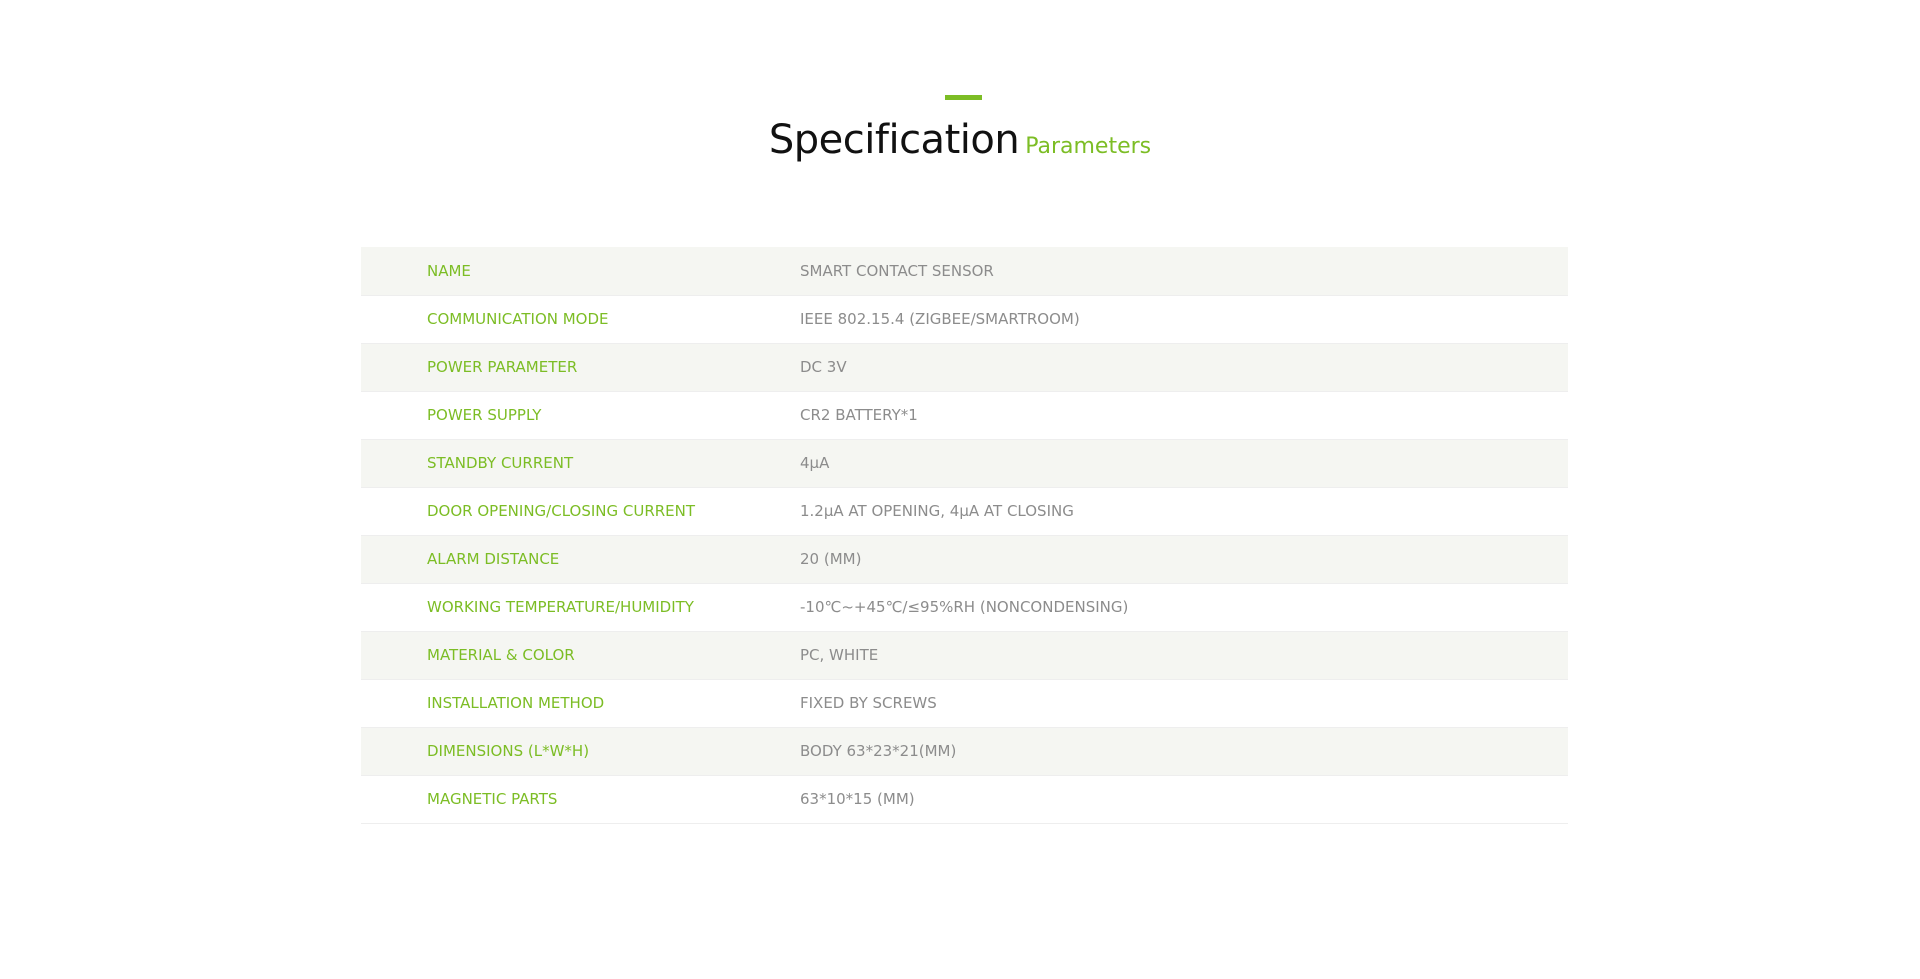  What do you see at coordinates (839, 655) in the screenshot?
I see `spec-value: PC, WHITE` at bounding box center [839, 655].